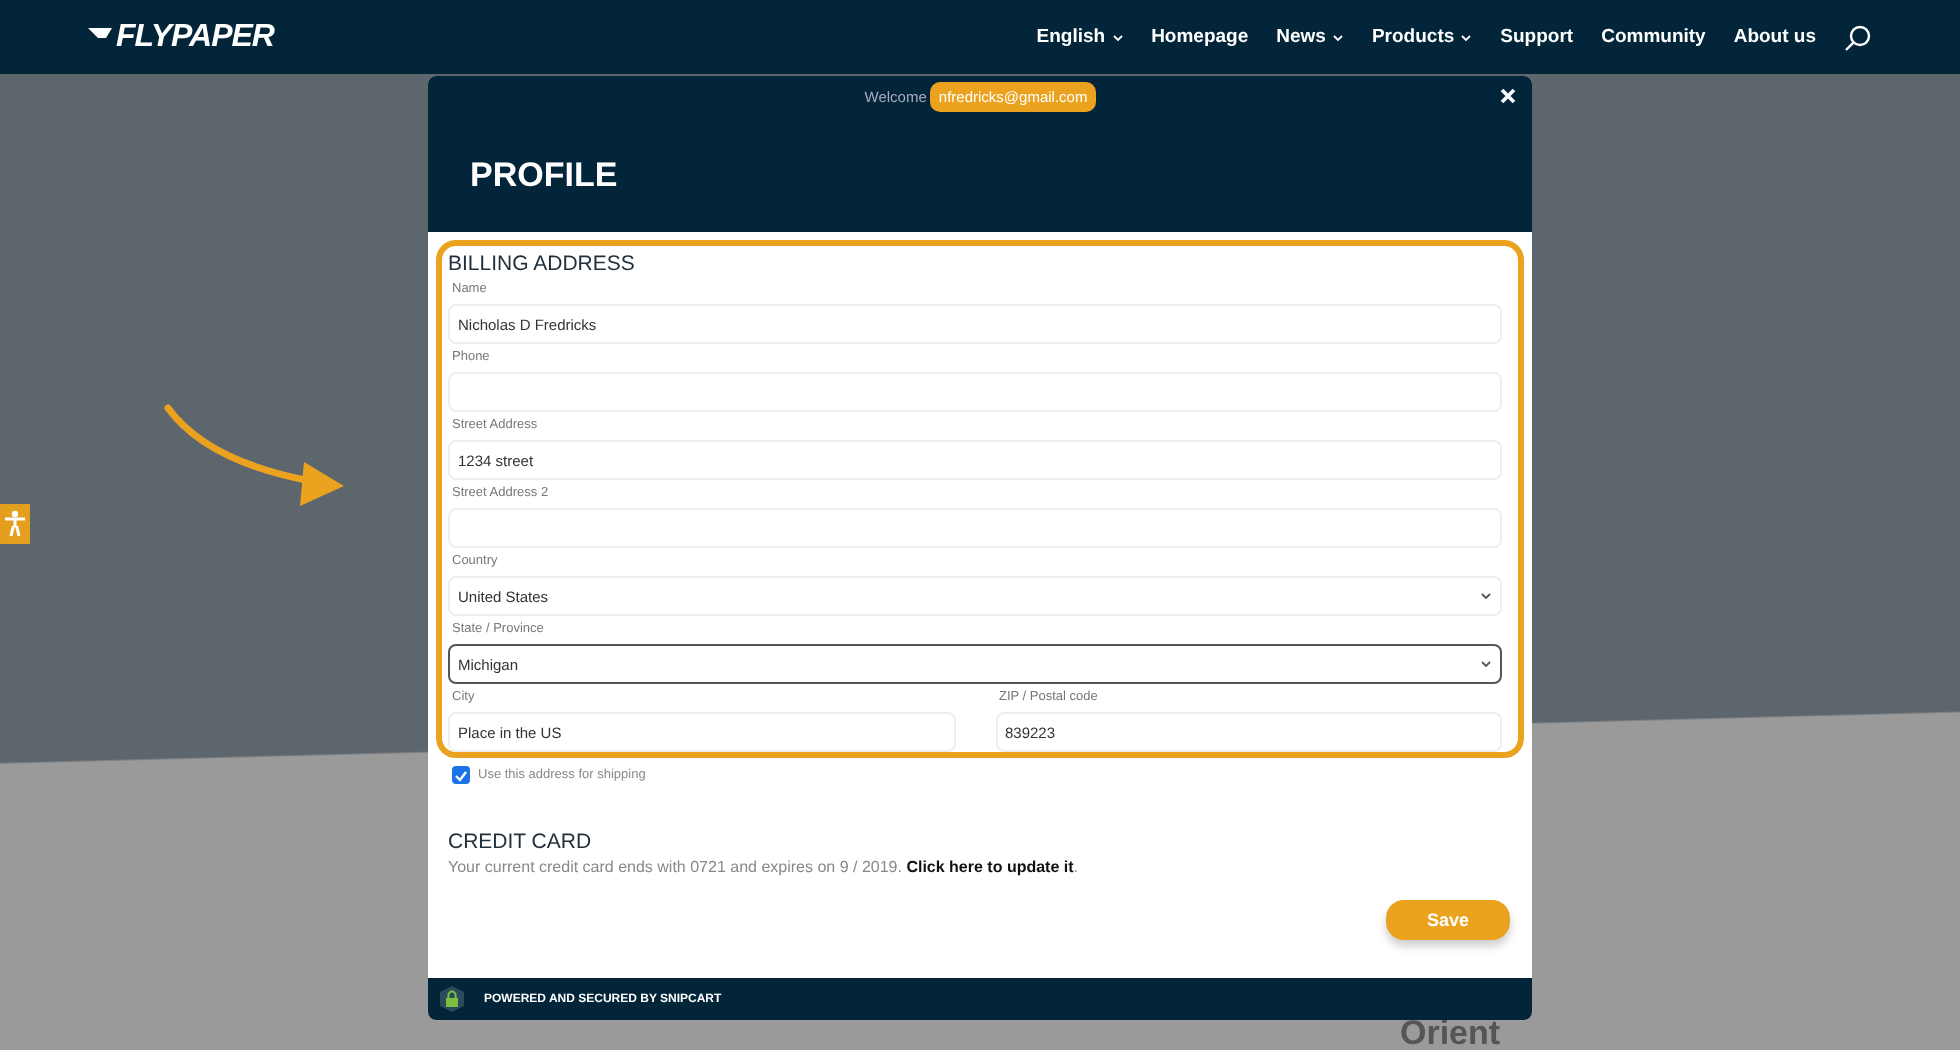 The image size is (1960, 1050). I want to click on nav-link: News, so click(1310, 37).